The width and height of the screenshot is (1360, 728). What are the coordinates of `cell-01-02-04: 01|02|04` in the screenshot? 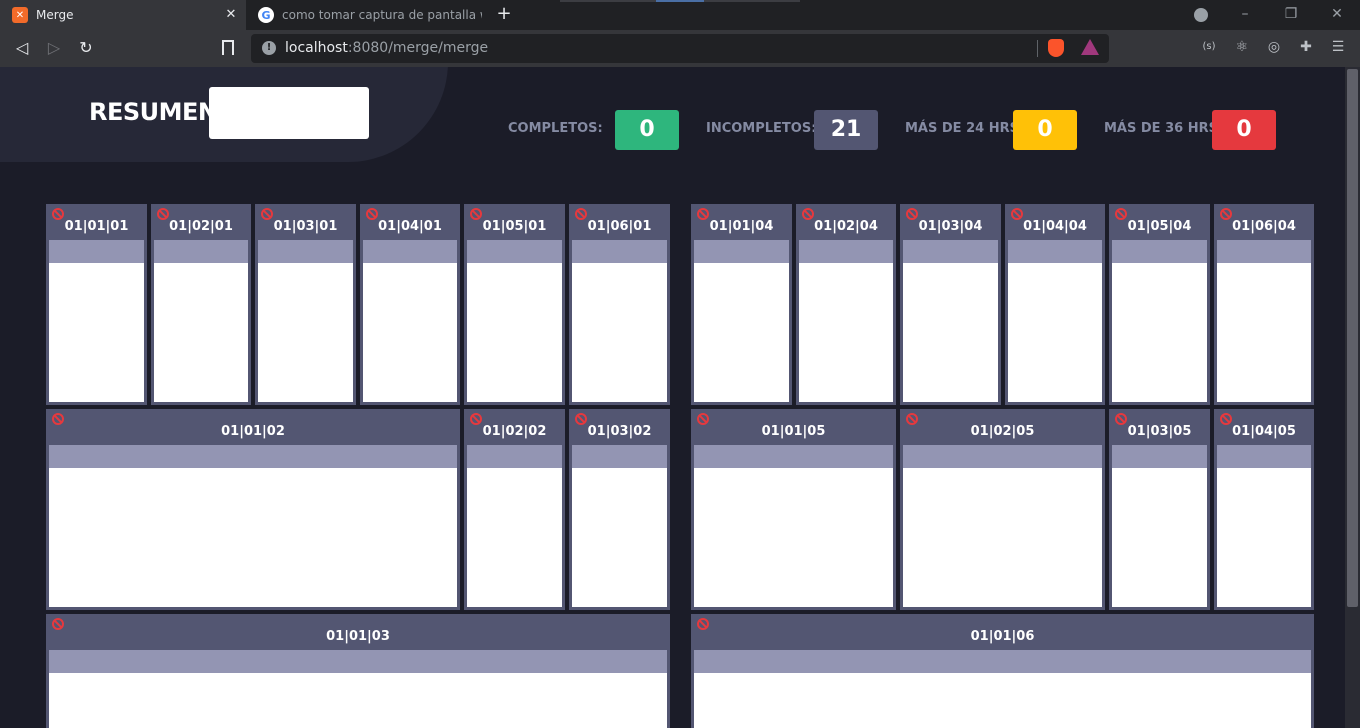 It's located at (846, 304).